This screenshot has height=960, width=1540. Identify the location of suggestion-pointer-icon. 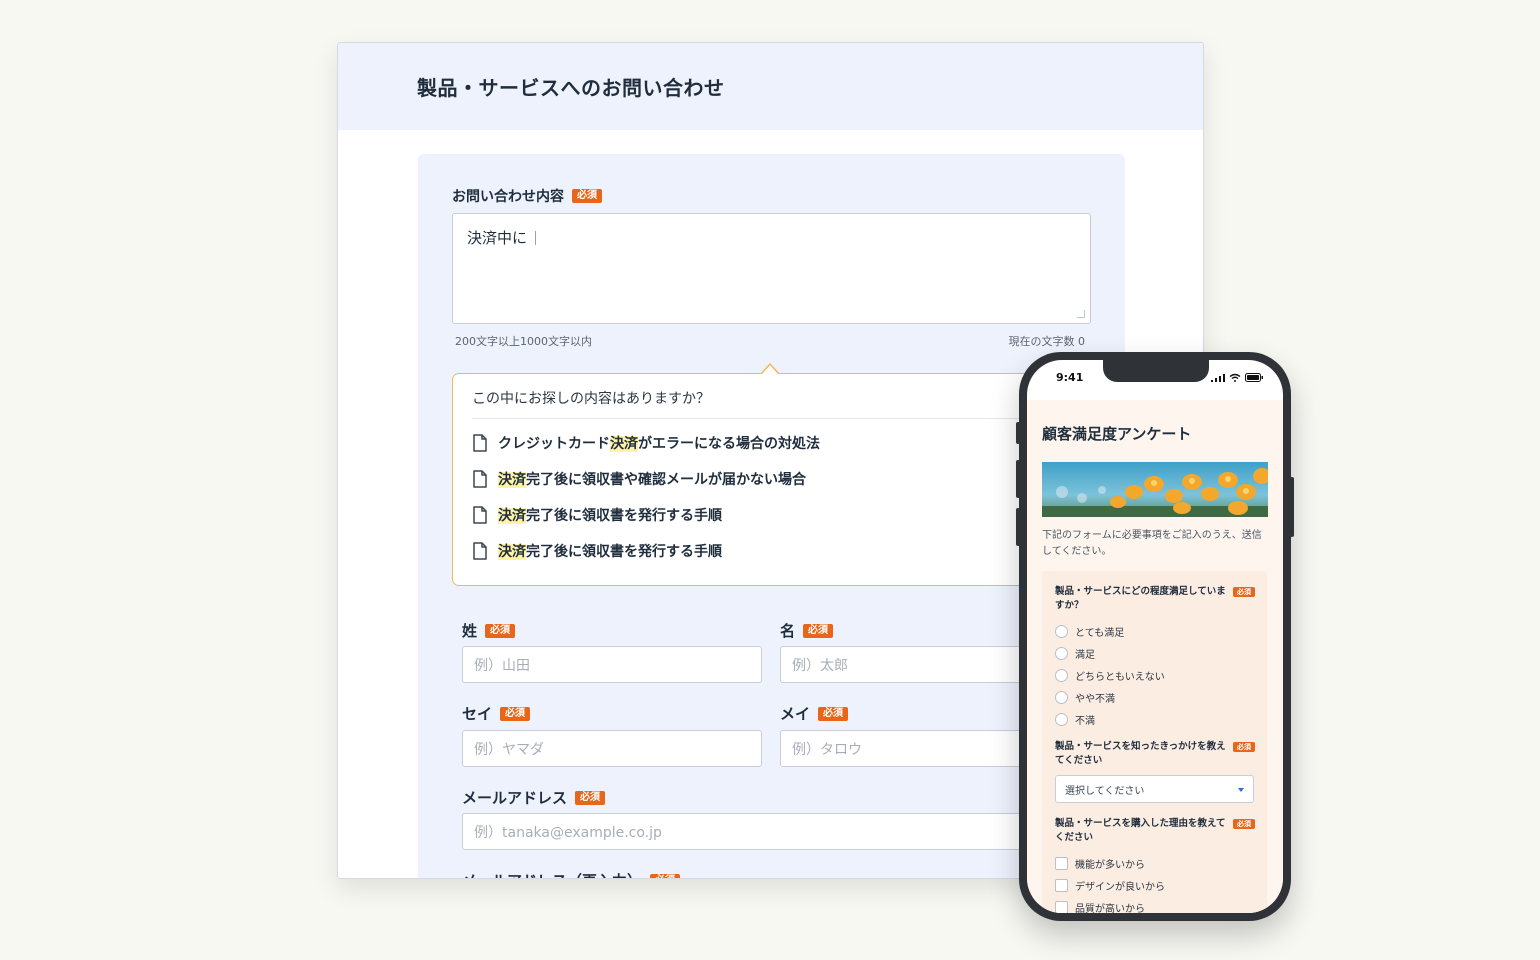
(770, 368).